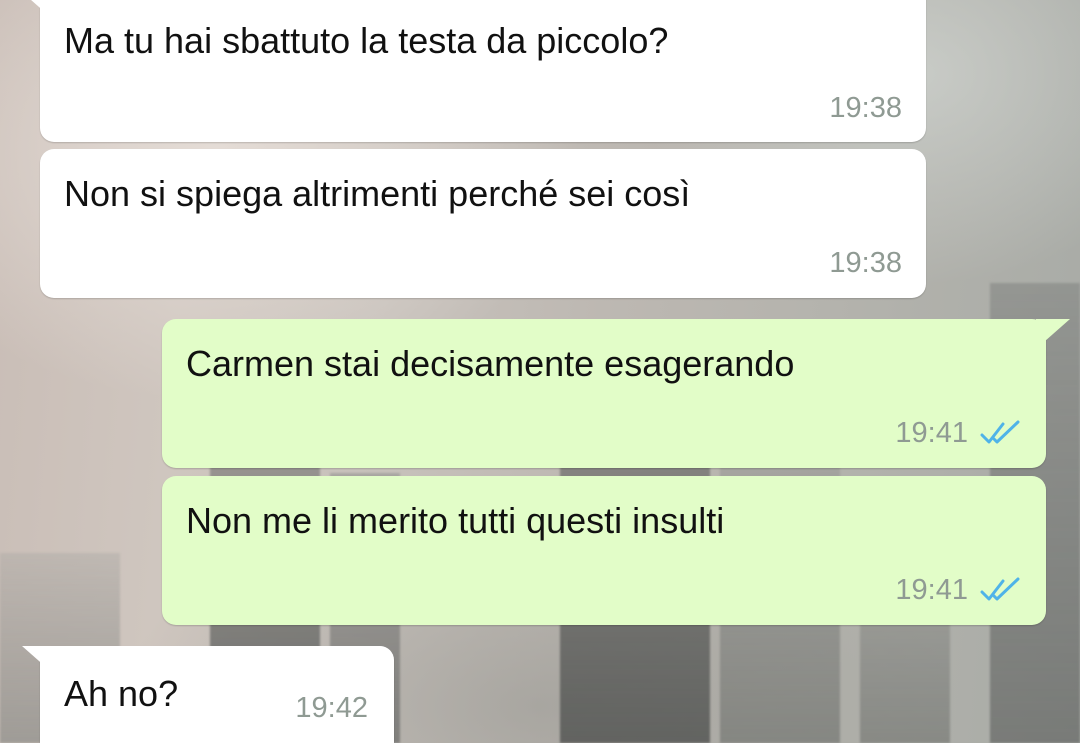 The height and width of the screenshot is (743, 1080). Describe the element at coordinates (1053, 334) in the screenshot. I see `outgoing-bubble-tail` at that location.